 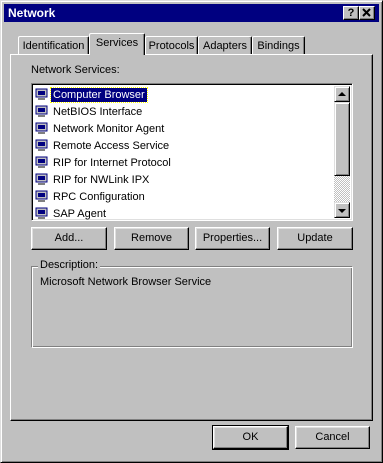 I want to click on tab-identification: Identification, so click(x=53, y=45).